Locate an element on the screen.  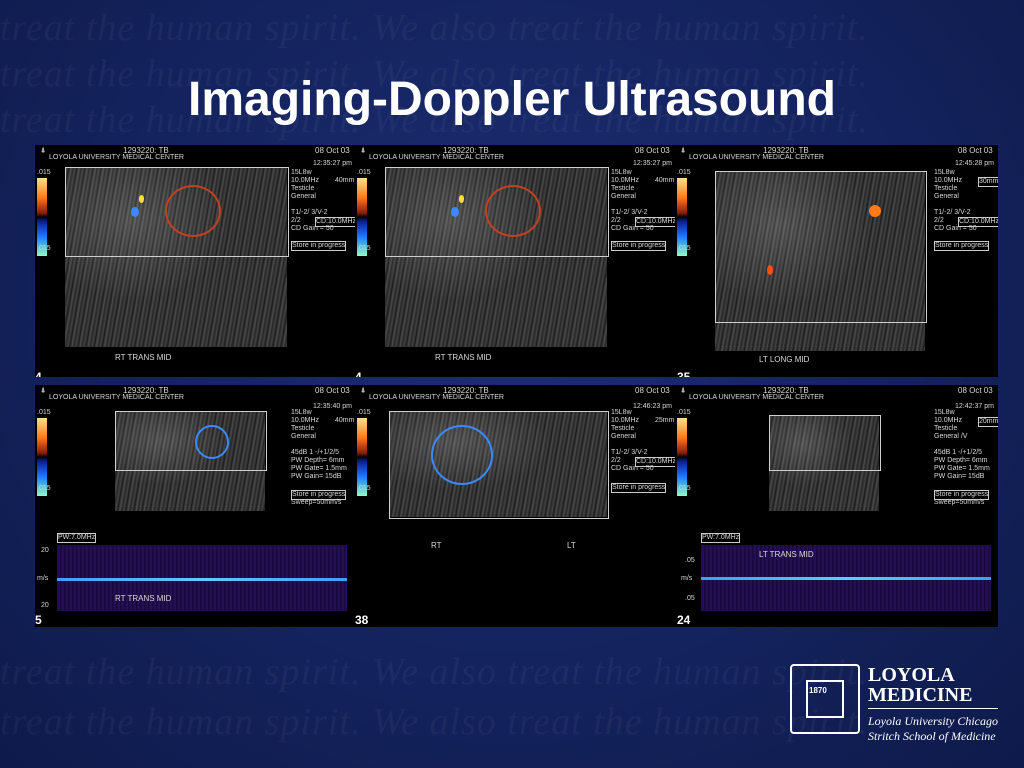
pw-frequency: PW:7.0MHz is located at coordinates (721, 538).